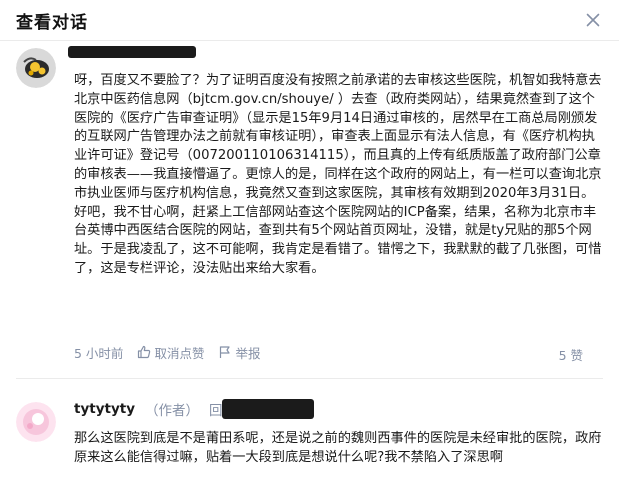  Describe the element at coordinates (268, 409) in the screenshot. I see `redacted-reply-target` at that location.